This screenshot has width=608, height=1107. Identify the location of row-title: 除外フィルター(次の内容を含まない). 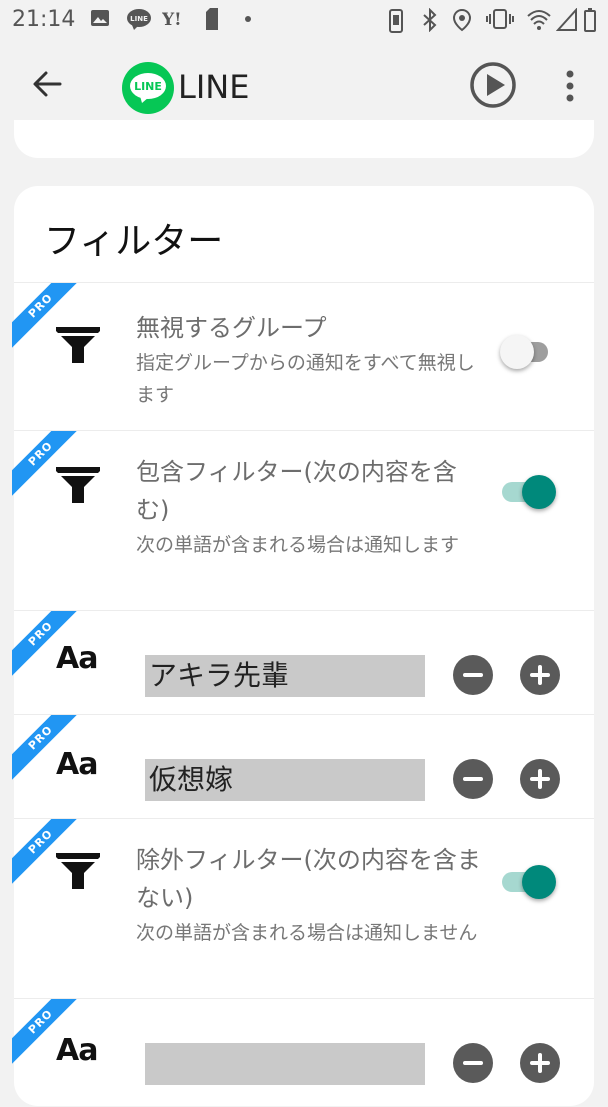
(308, 879).